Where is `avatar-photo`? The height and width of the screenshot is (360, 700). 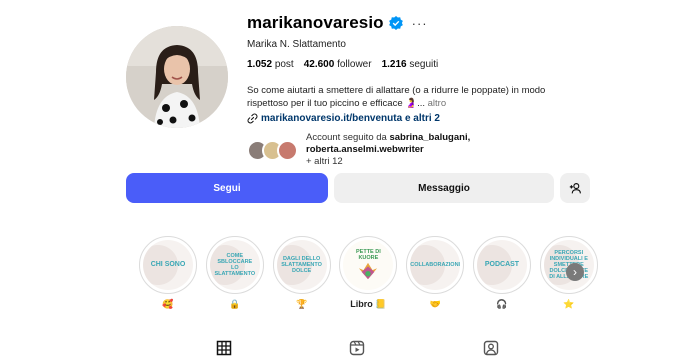 avatar-photo is located at coordinates (177, 77).